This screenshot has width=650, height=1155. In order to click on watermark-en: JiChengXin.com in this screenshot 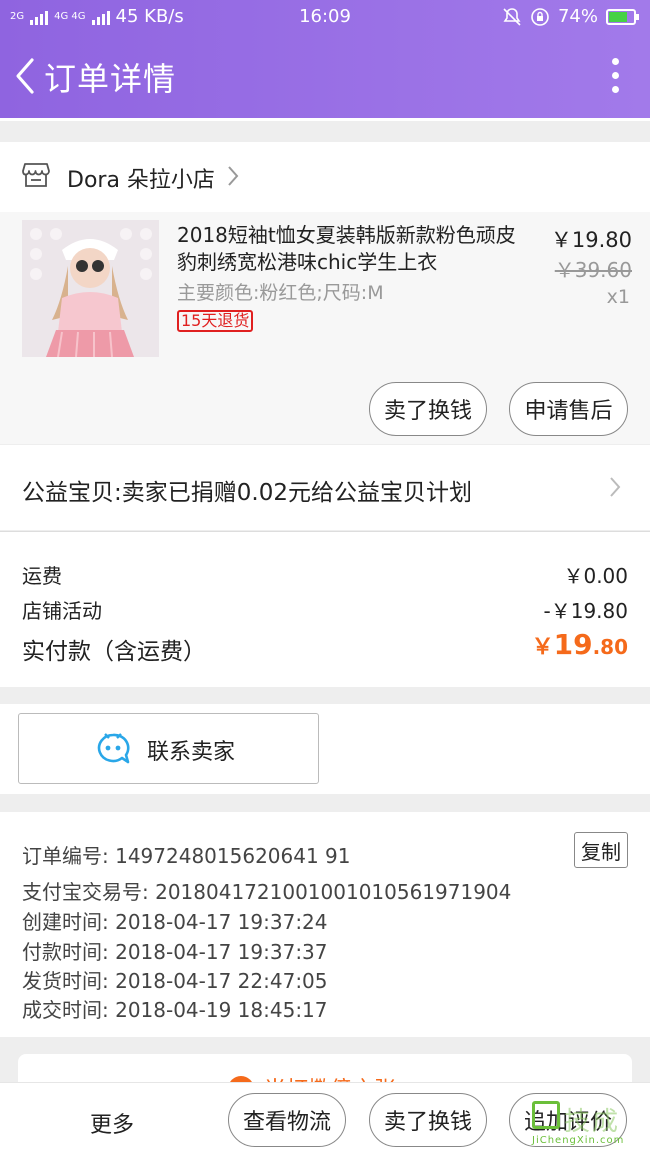, I will do `click(578, 1140)`.